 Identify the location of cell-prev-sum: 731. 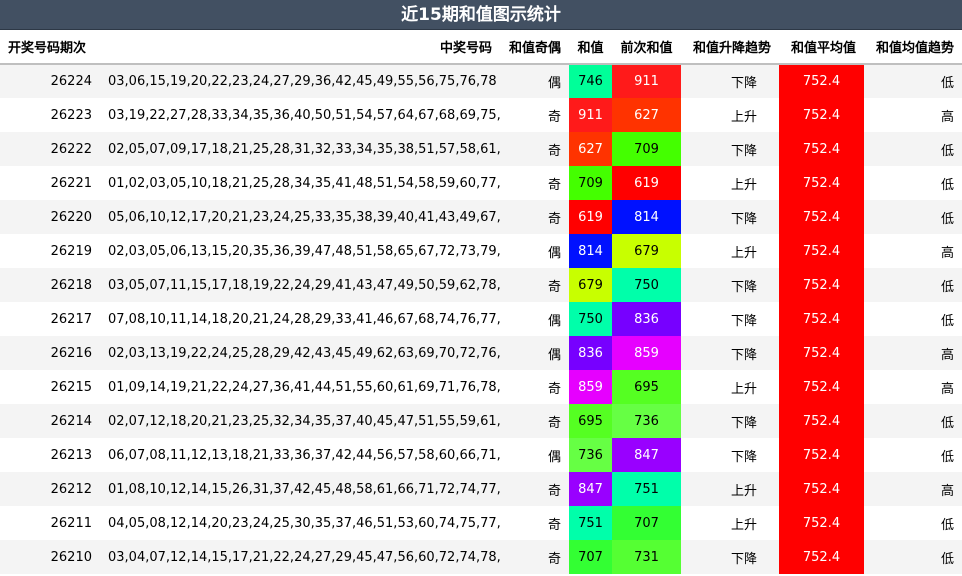
(646, 557).